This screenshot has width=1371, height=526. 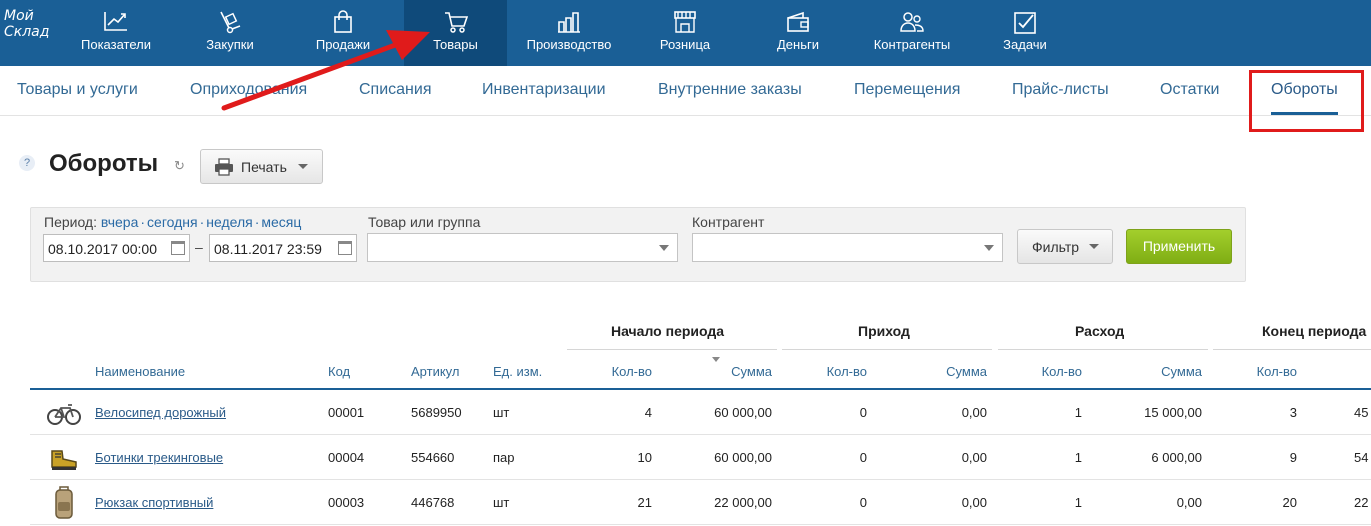 I want to click on start-qty: 4, so click(x=648, y=412).